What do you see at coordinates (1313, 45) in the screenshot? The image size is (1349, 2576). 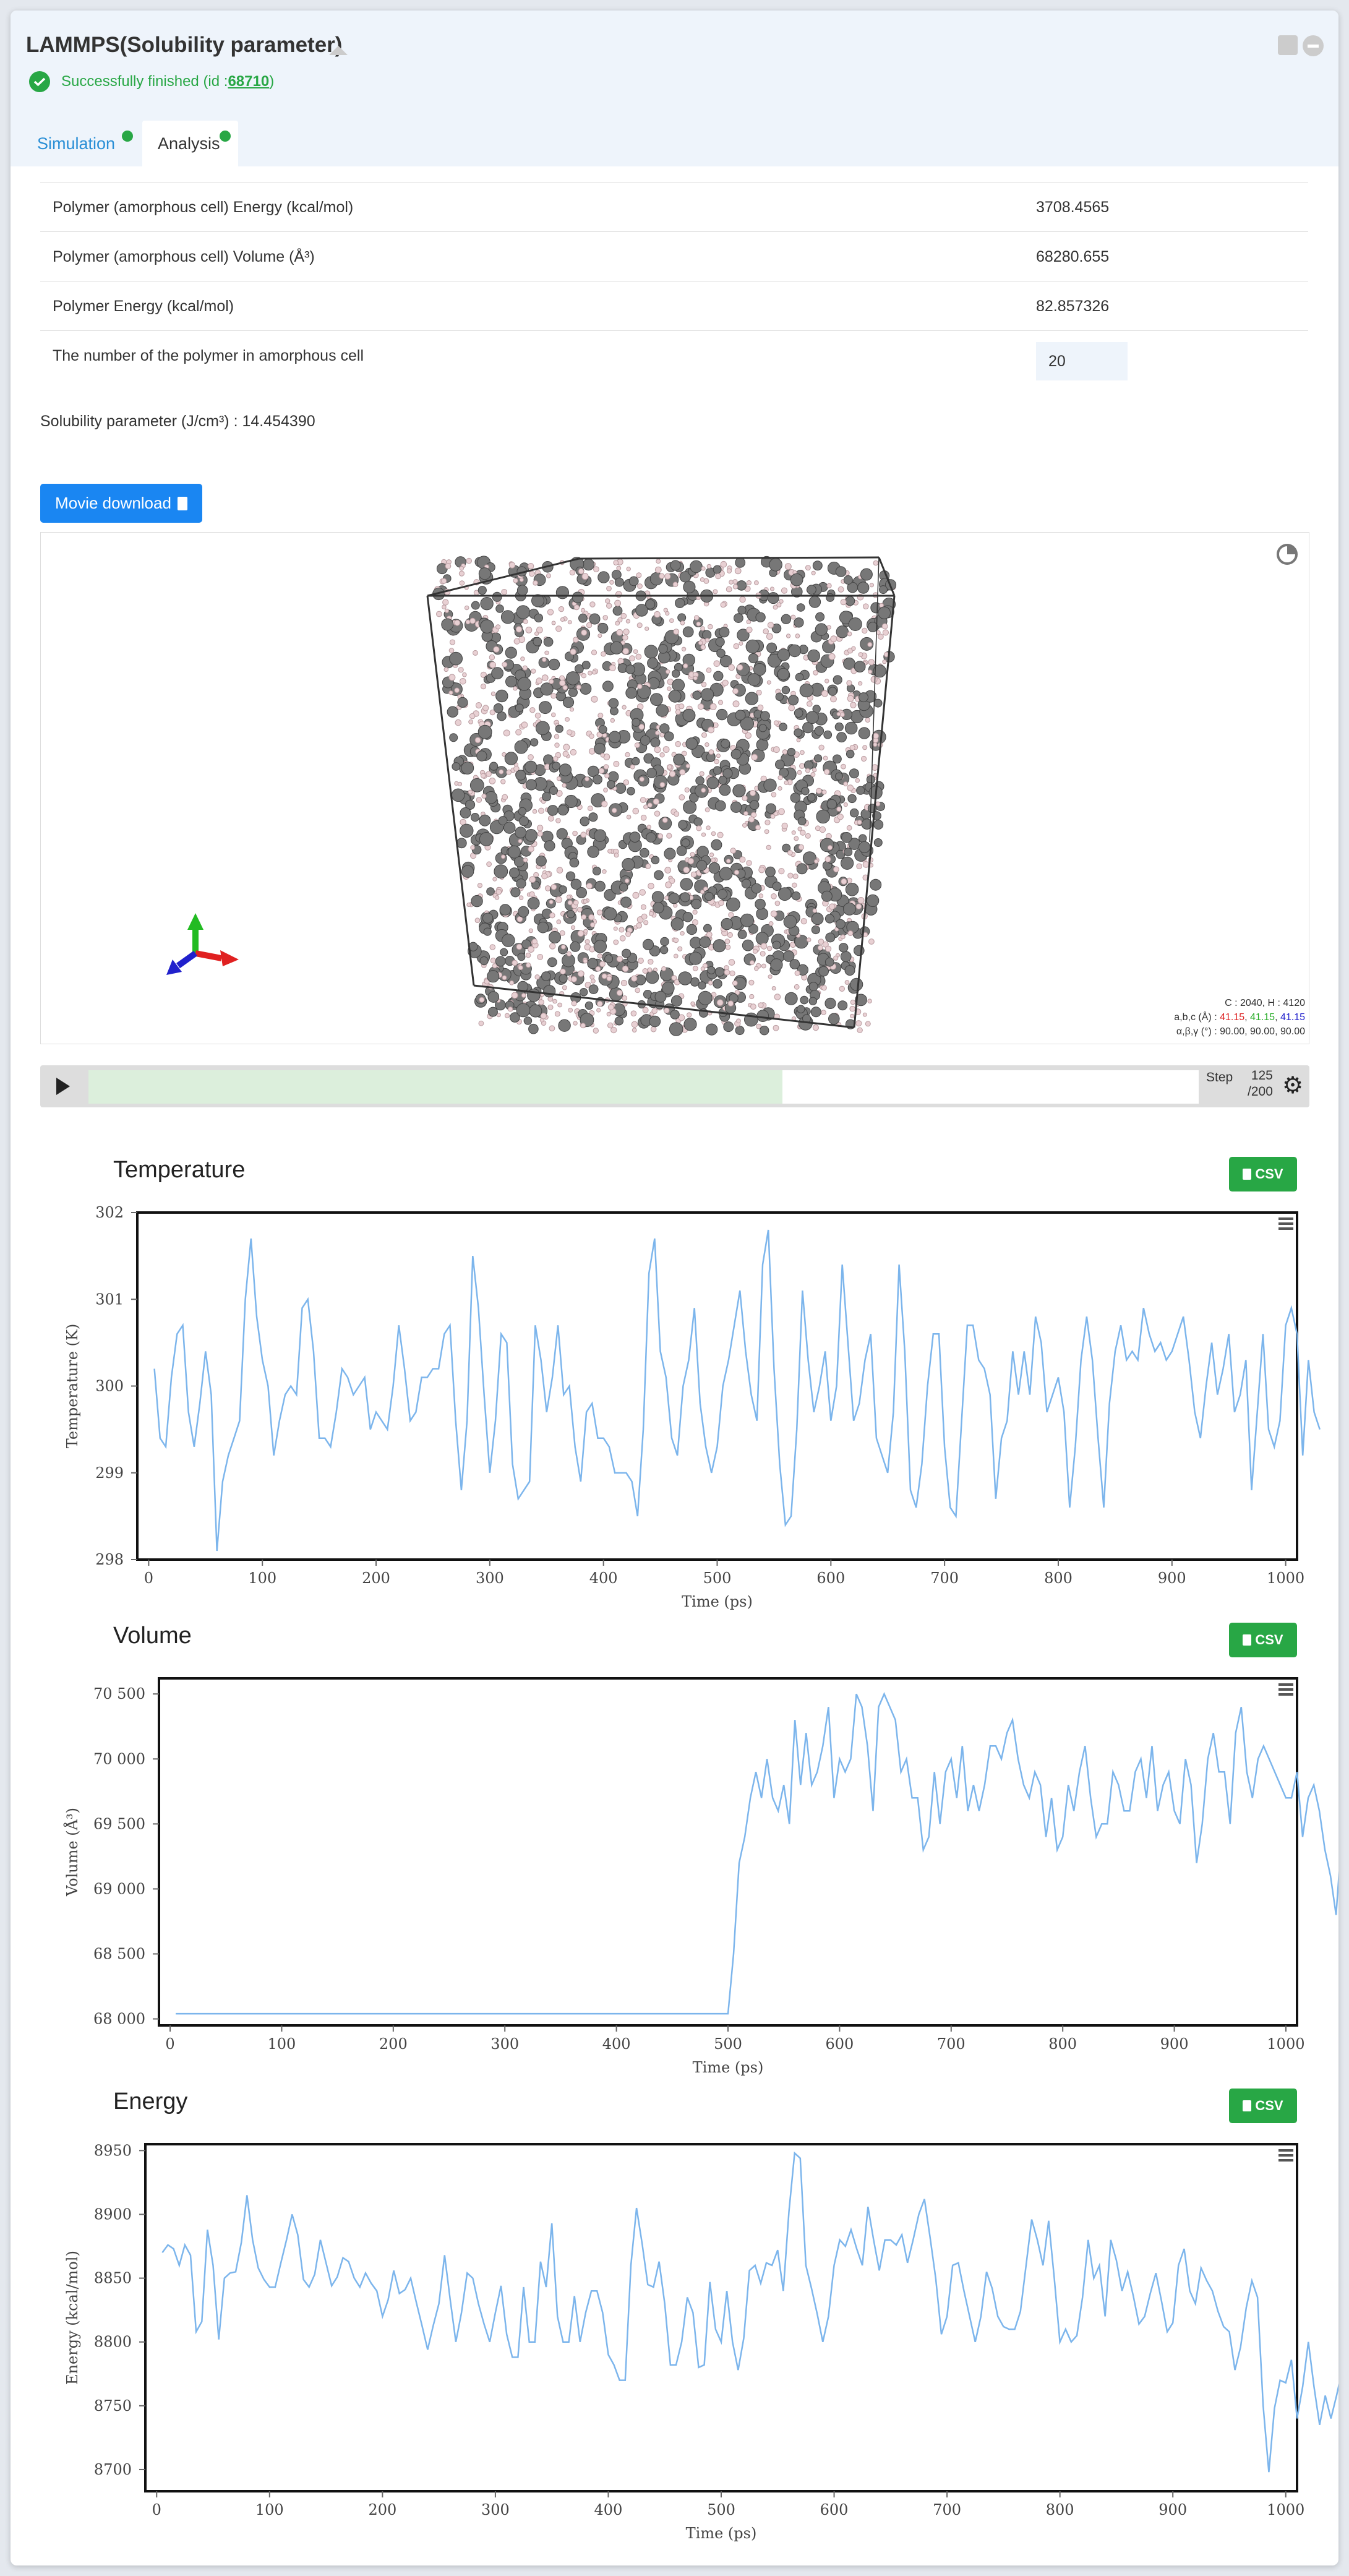 I see `minimize-icon` at bounding box center [1313, 45].